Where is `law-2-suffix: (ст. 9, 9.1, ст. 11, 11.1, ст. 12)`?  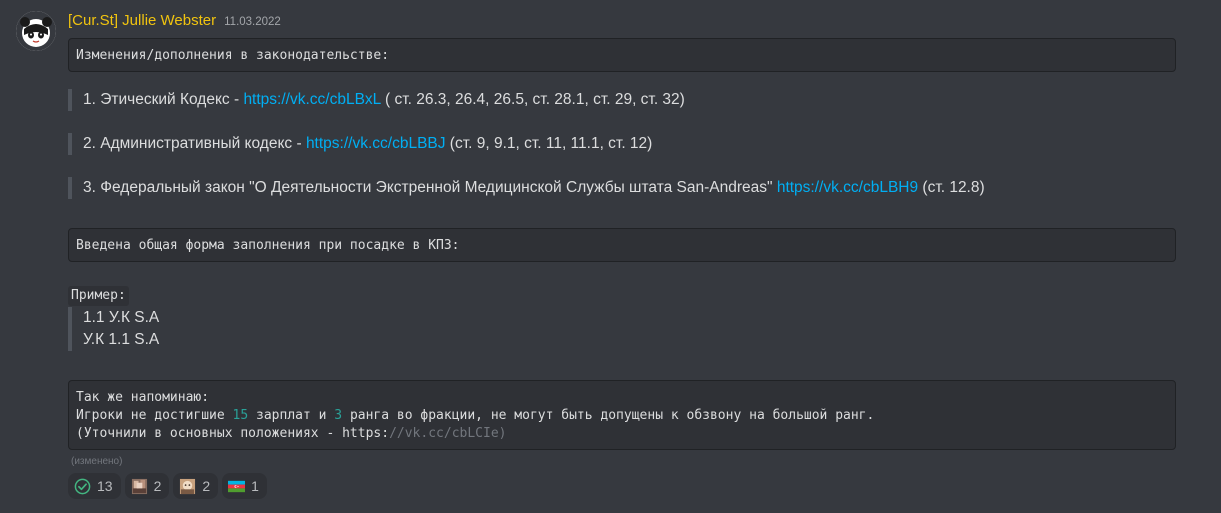
law-2-suffix: (ст. 9, 9.1, ст. 11, 11.1, ст. 12) is located at coordinates (549, 143).